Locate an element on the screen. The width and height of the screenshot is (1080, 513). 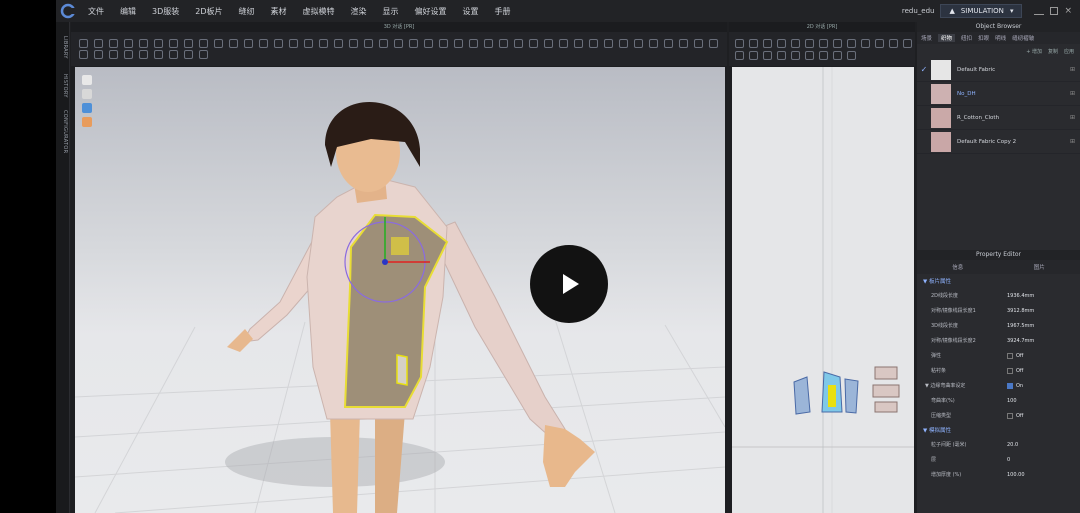
menu-settings: 设置 is located at coordinates (471, 11).